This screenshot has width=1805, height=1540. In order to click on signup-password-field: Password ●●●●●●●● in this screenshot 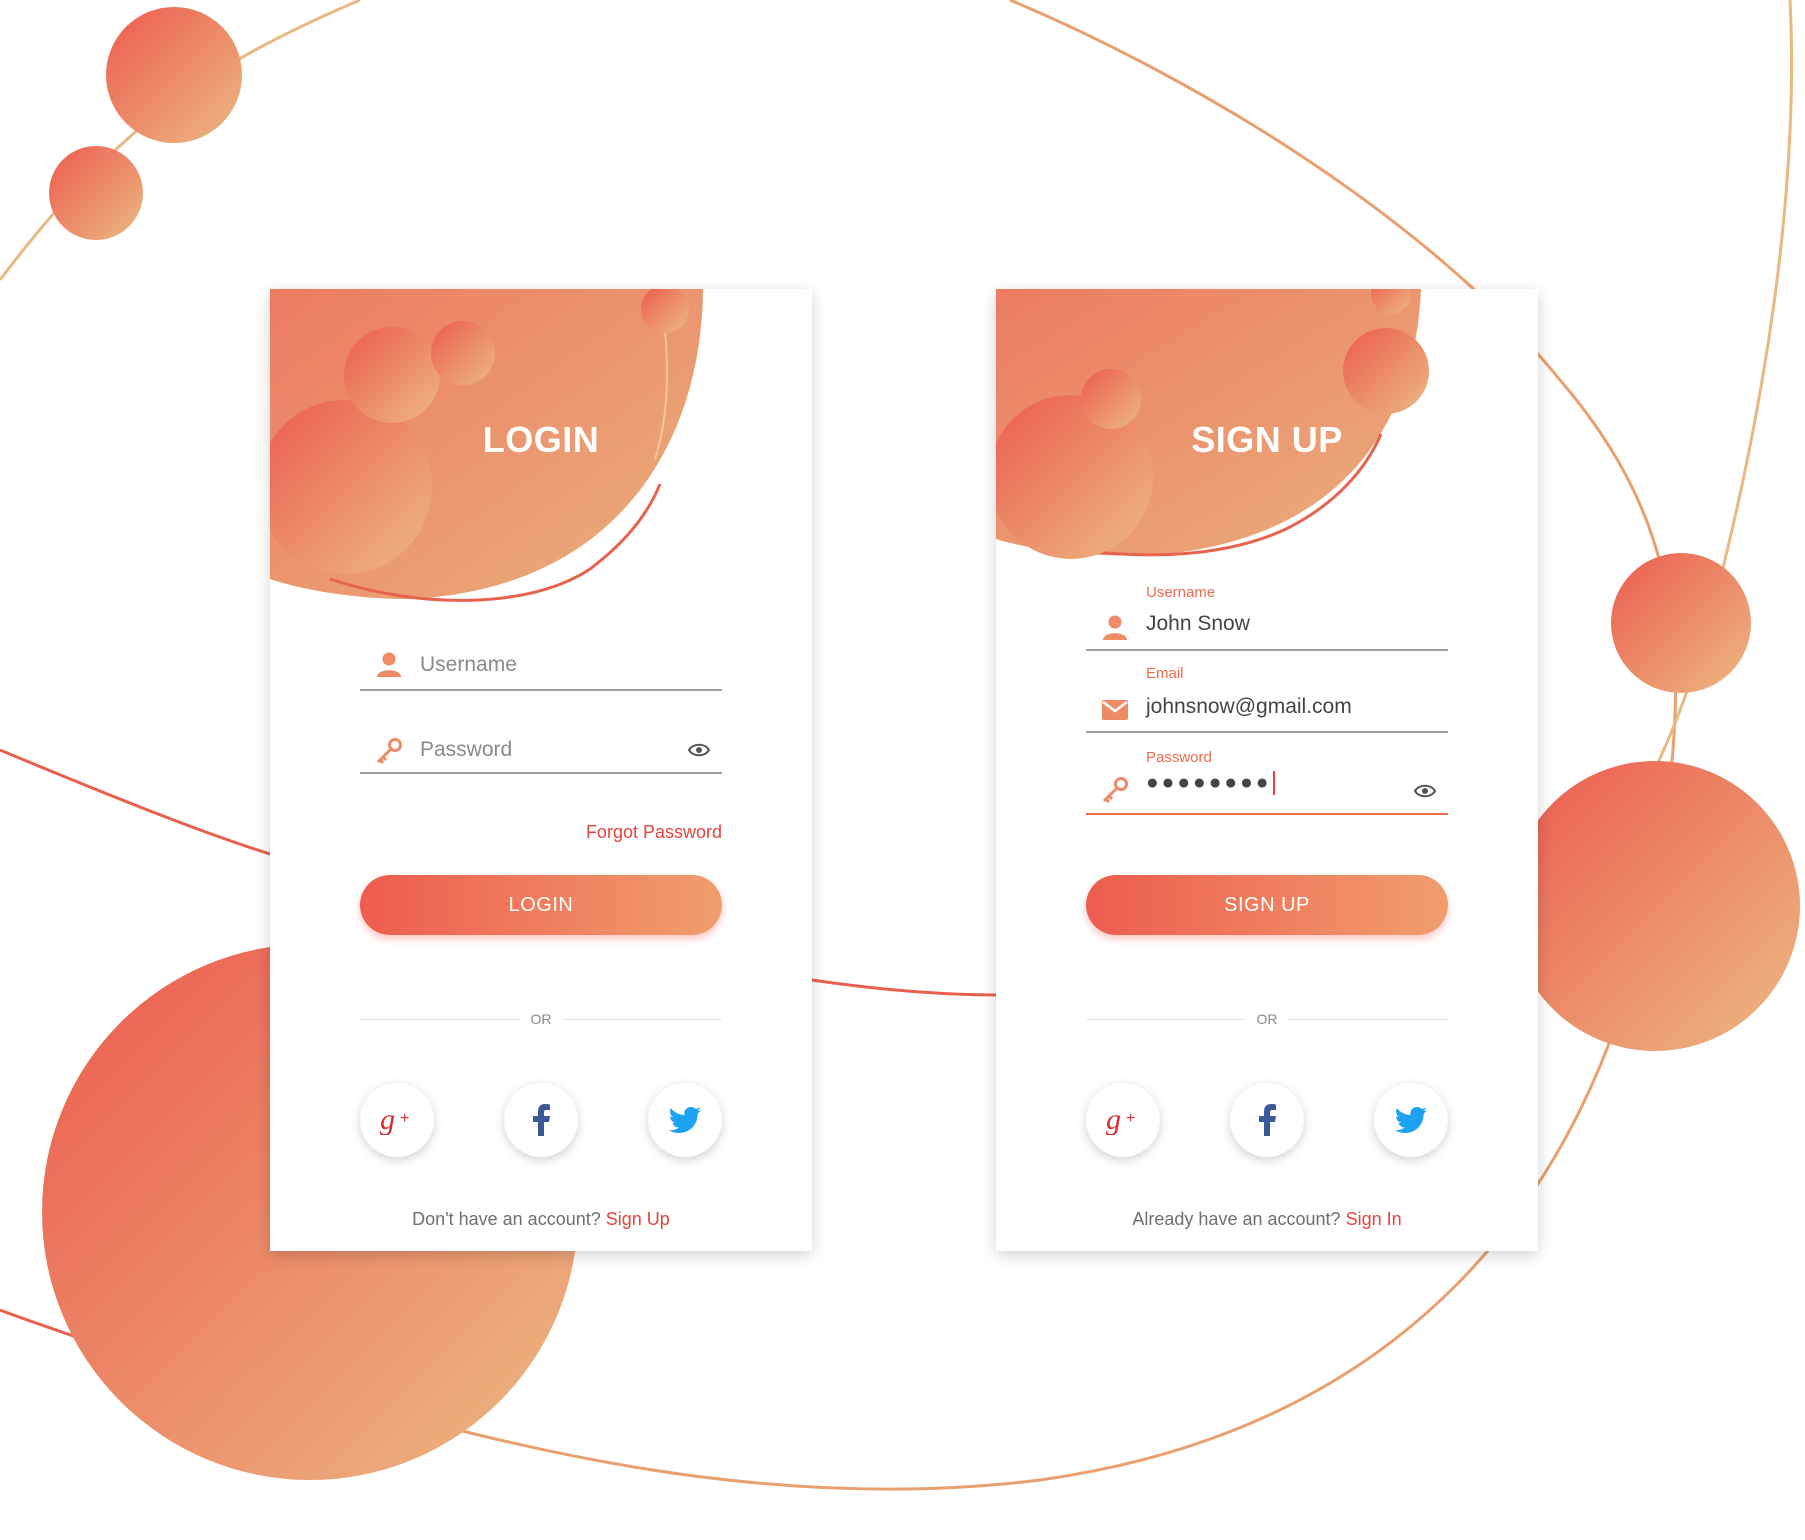, I will do `click(1267, 784)`.